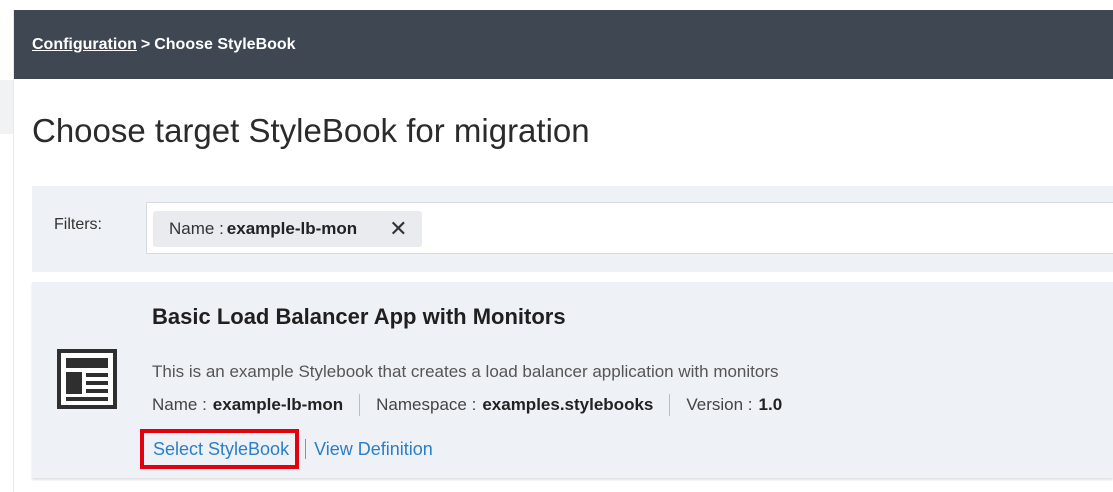  Describe the element at coordinates (306, 449) in the screenshot. I see `action-divider` at that location.